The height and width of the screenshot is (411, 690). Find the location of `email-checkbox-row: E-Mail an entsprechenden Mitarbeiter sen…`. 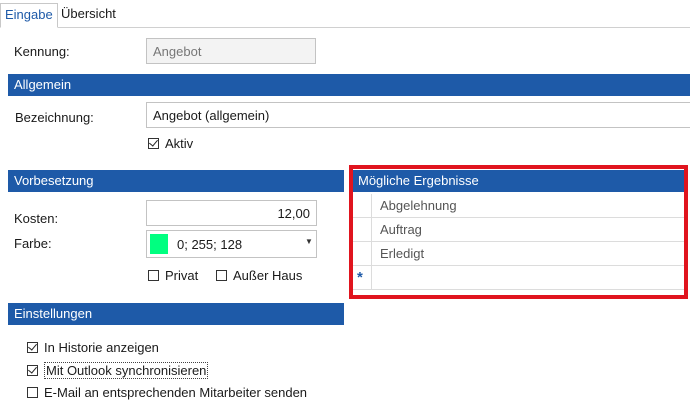

email-checkbox-row: E-Mail an entsprechenden Mitarbeiter sen… is located at coordinates (167, 392).